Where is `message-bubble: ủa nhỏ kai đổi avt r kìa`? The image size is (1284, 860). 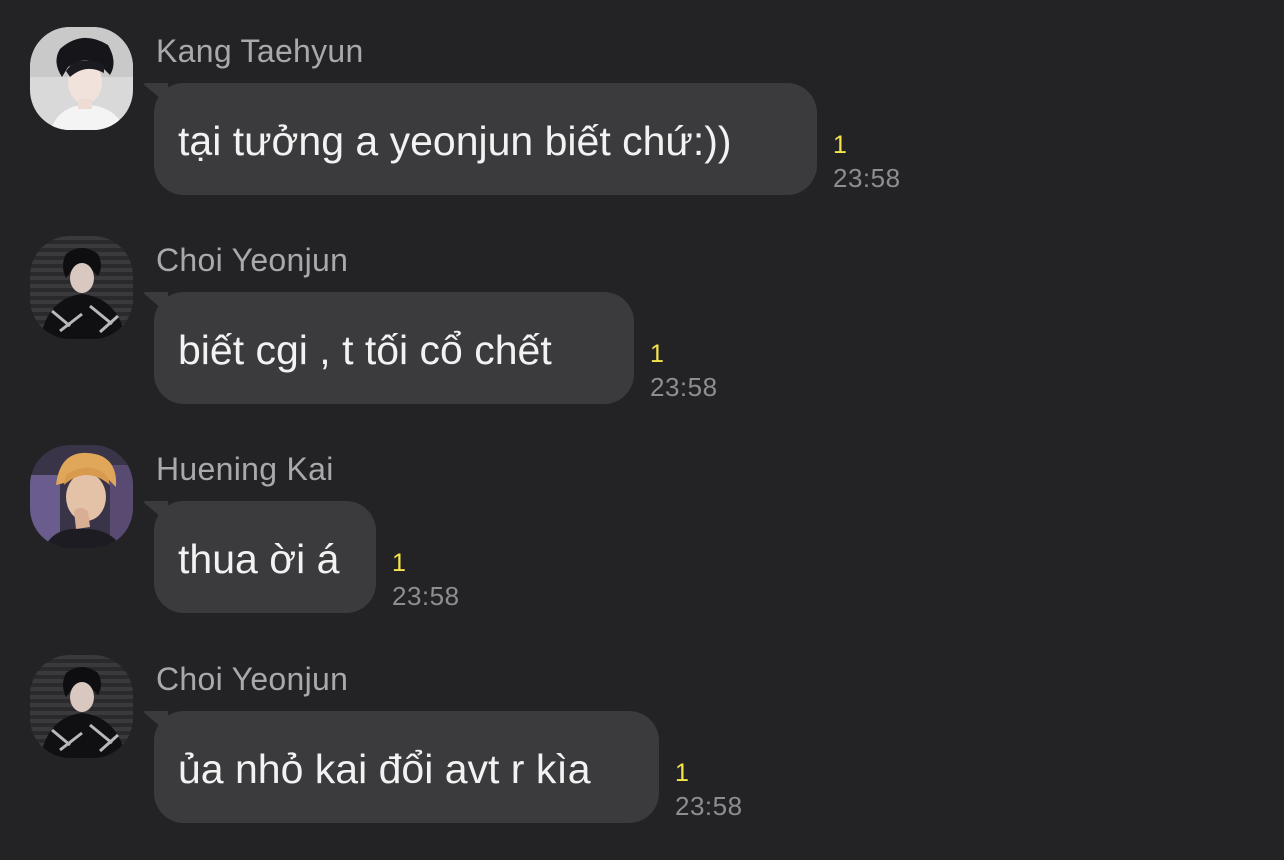
message-bubble: ủa nhỏ kai đổi avt r kìa is located at coordinates (400, 767).